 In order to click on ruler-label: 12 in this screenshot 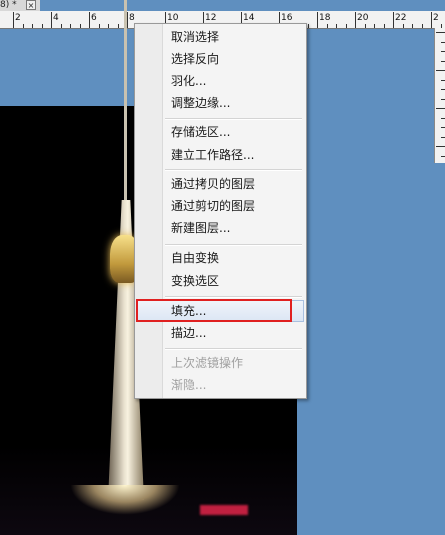, I will do `click(211, 18)`.